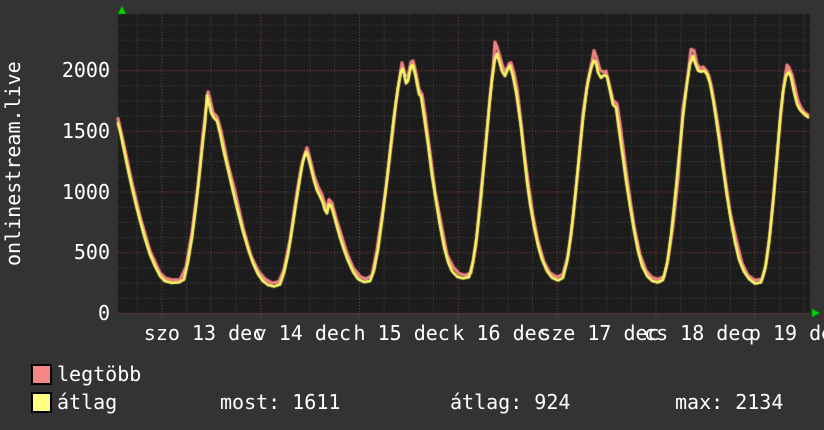 The image size is (824, 430). What do you see at coordinates (280, 402) in the screenshot?
I see `stat-most: most: 1611` at bounding box center [280, 402].